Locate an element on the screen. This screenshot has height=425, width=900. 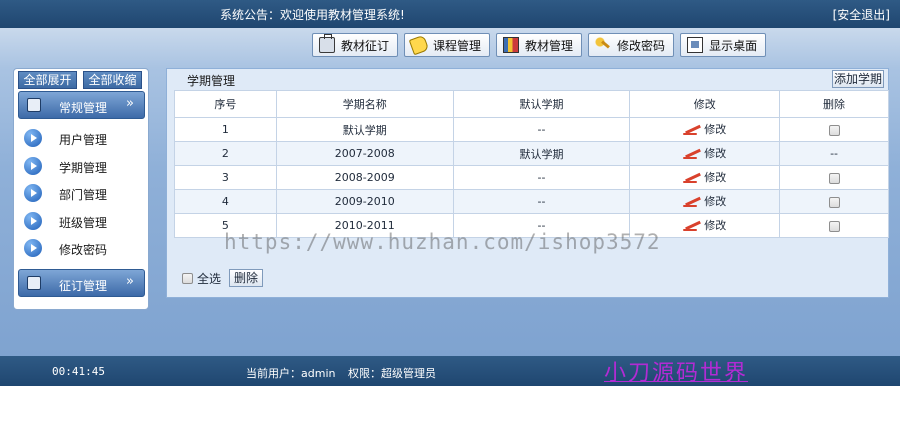
table-row: 3 2008-2009 -- 修改 is located at coordinates (531, 177).